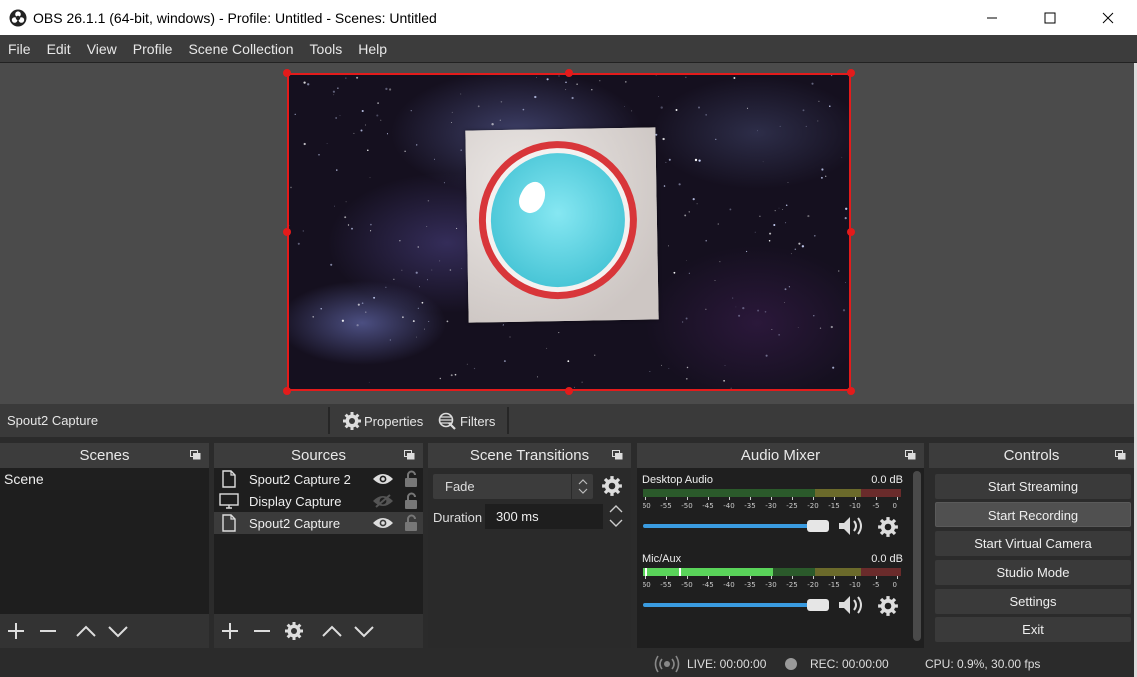 The width and height of the screenshot is (1137, 677). Describe the element at coordinates (332, 631) in the screenshot. I see `move-source-up-button` at that location.